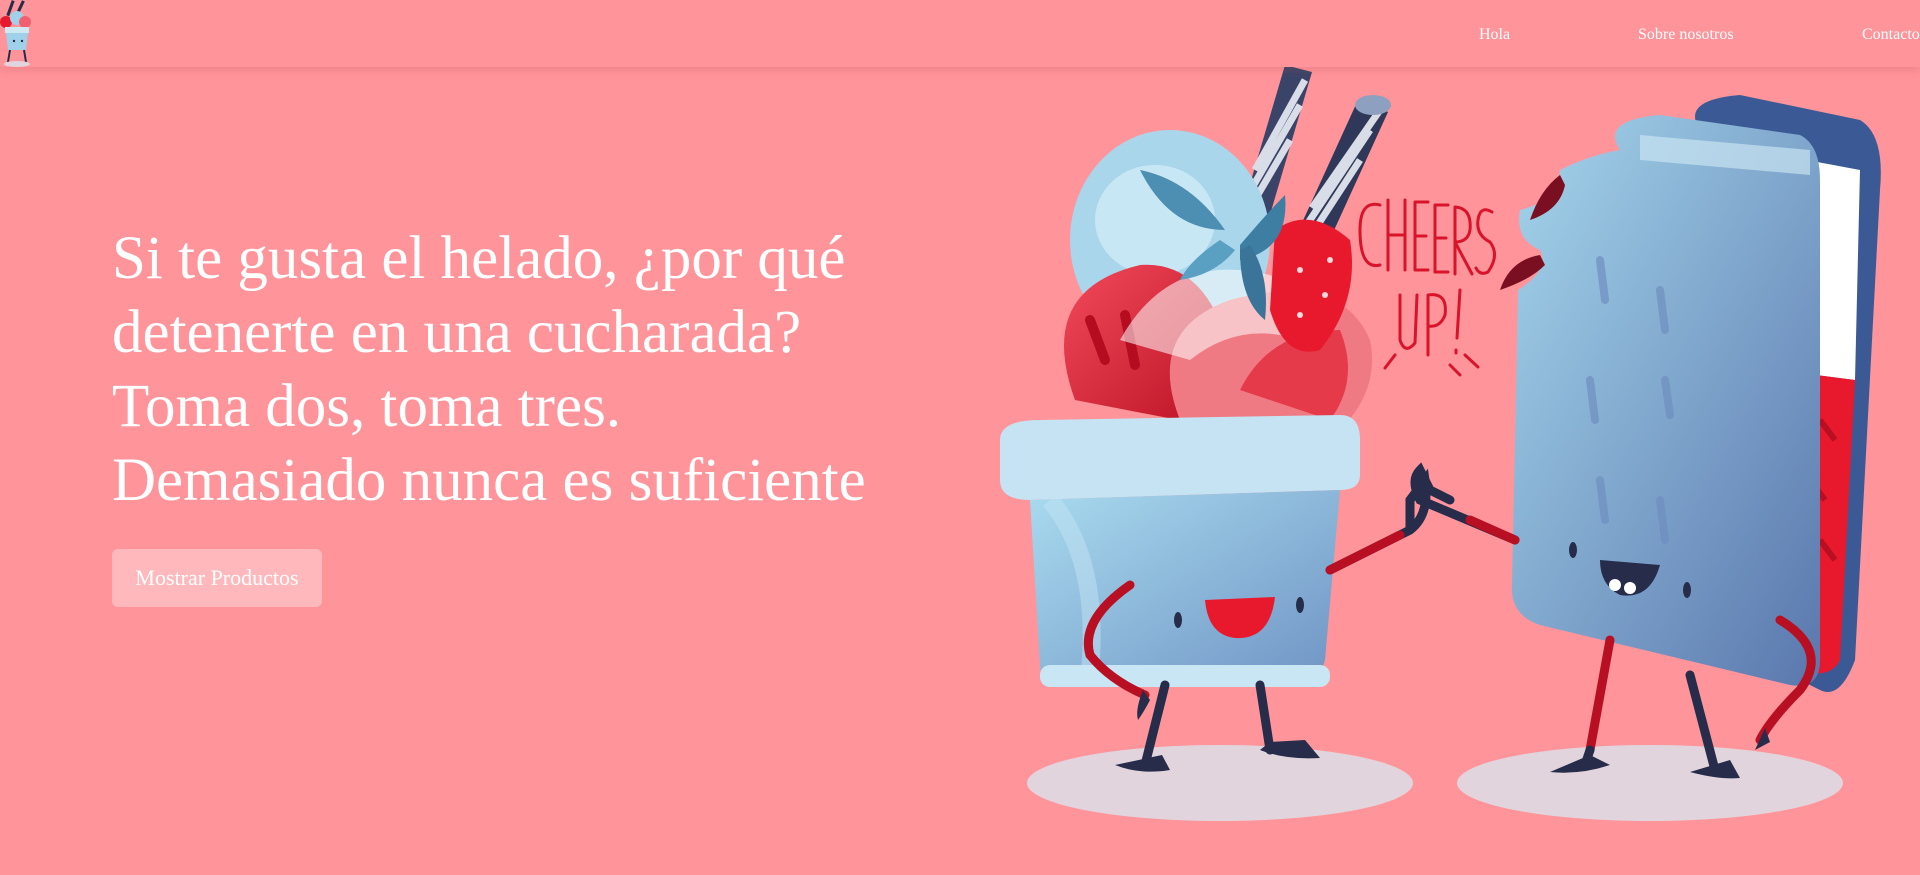  I want to click on hero-line-2: detenerte en una cucharada?, so click(457, 332).